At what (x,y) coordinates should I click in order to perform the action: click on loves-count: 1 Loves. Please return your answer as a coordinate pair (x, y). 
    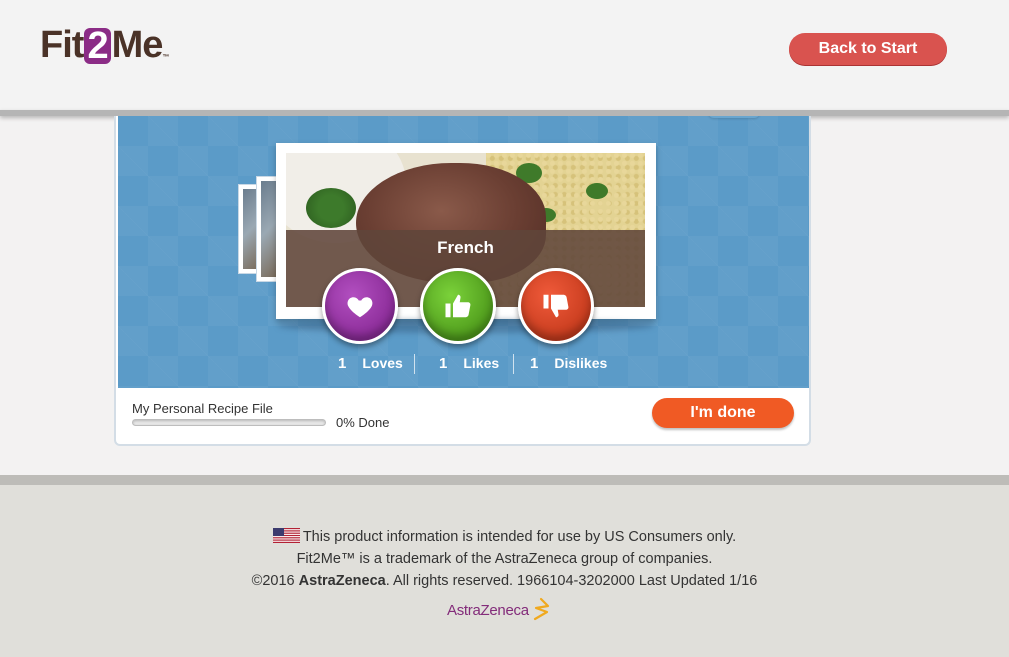
    Looking at the image, I should click on (370, 363).